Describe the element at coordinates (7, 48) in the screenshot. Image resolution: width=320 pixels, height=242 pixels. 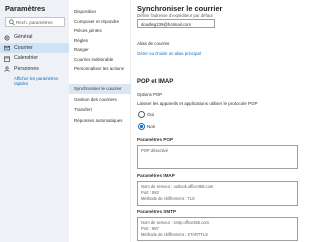
I see `mail-icon` at that location.